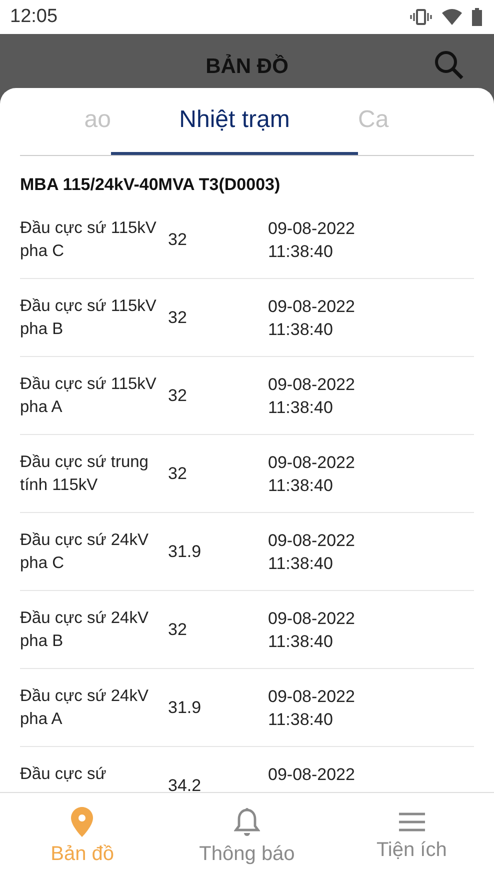 This screenshot has width=494, height=879. What do you see at coordinates (150, 185) in the screenshot?
I see `device-title: MBA 115/24kV-40MVA T3(D0003)` at bounding box center [150, 185].